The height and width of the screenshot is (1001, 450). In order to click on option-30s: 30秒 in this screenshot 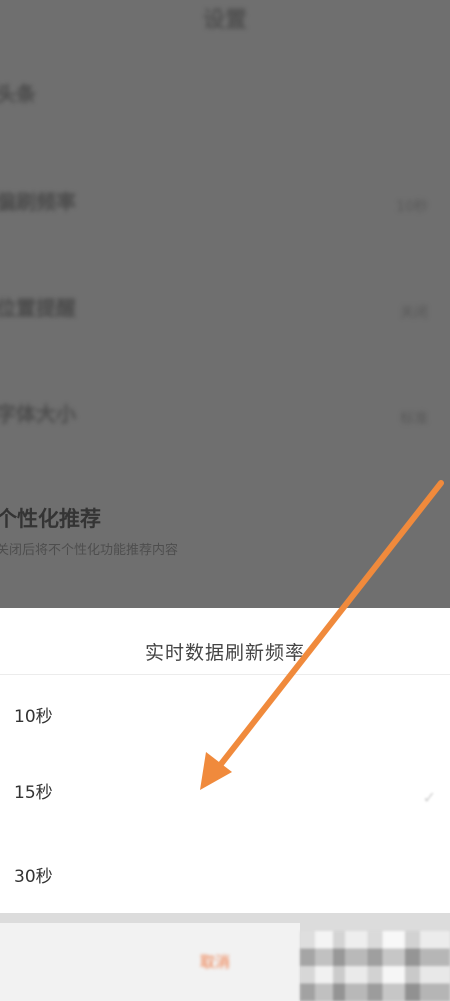, I will do `click(33, 874)`.